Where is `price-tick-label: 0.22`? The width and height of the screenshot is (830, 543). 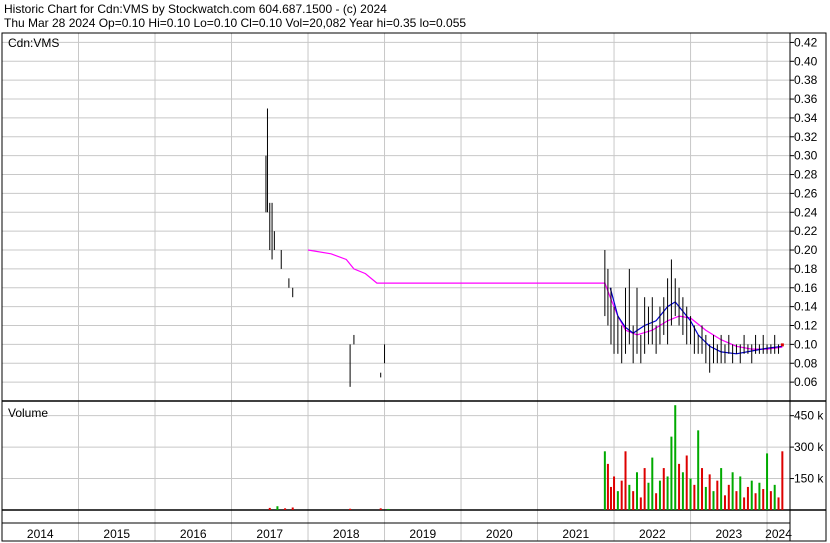 price-tick-label: 0.22 is located at coordinates (806, 231).